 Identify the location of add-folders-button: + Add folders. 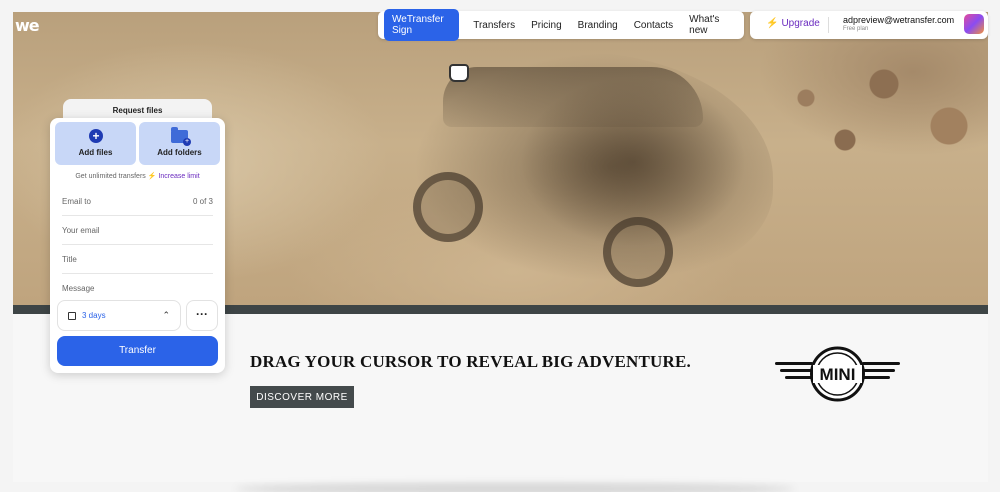
(179, 143).